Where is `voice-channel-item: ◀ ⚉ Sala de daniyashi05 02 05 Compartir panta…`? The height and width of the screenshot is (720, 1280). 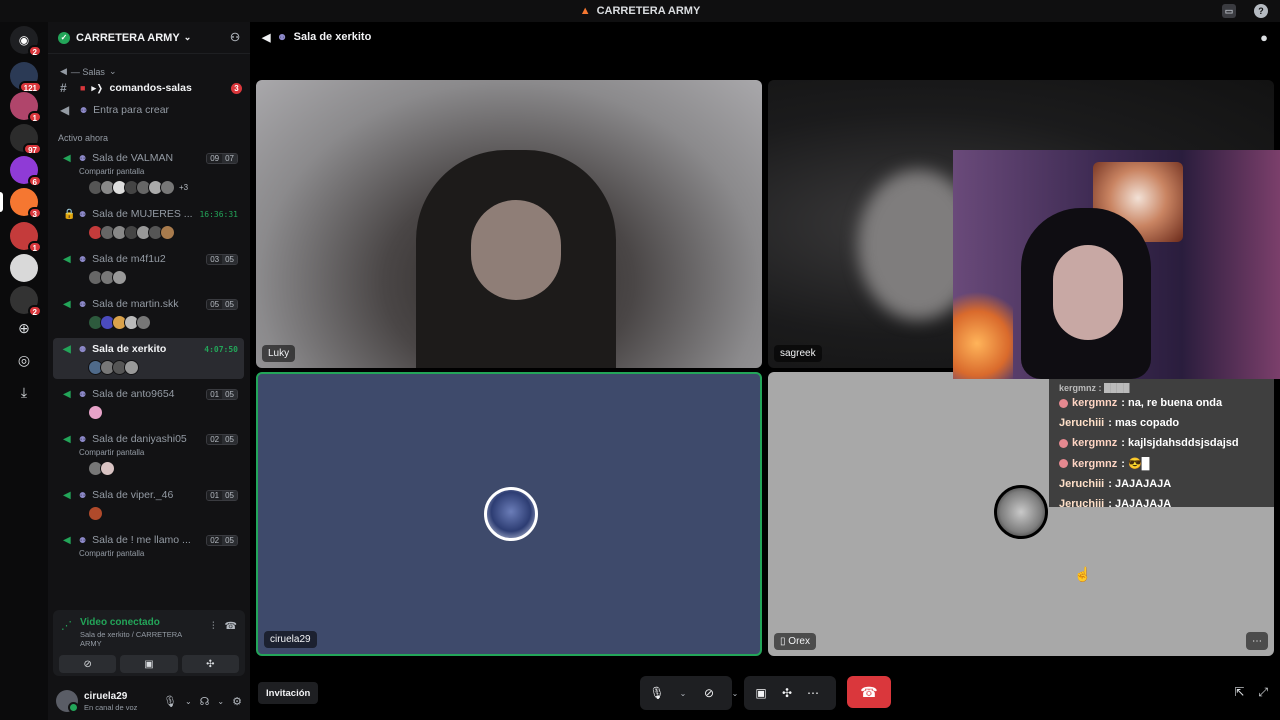
voice-channel-item: ◀ ⚉ Sala de daniyashi05 02 05 Compartir panta… is located at coordinates (148, 454).